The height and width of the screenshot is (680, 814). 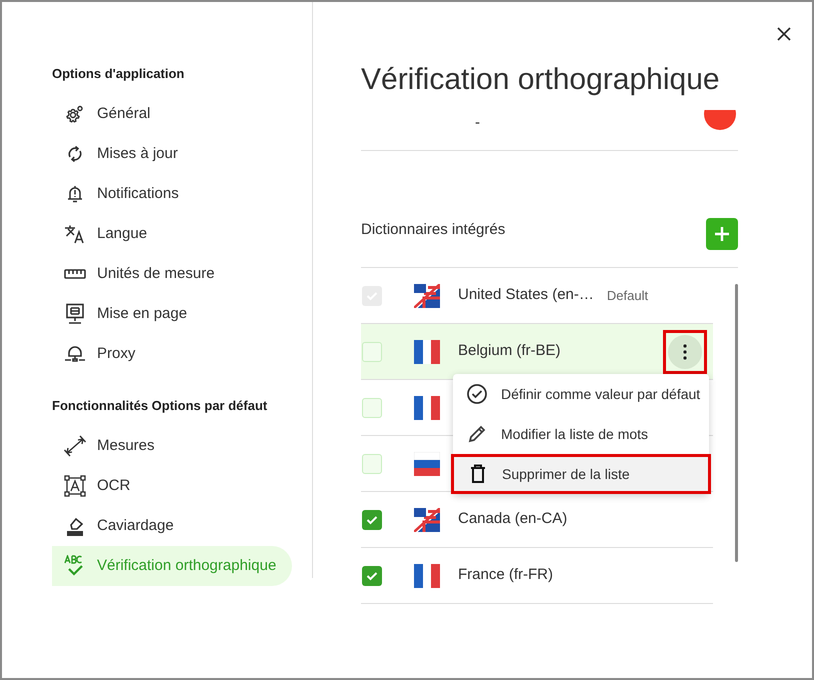 I want to click on sidebar-item: Général, so click(x=172, y=114).